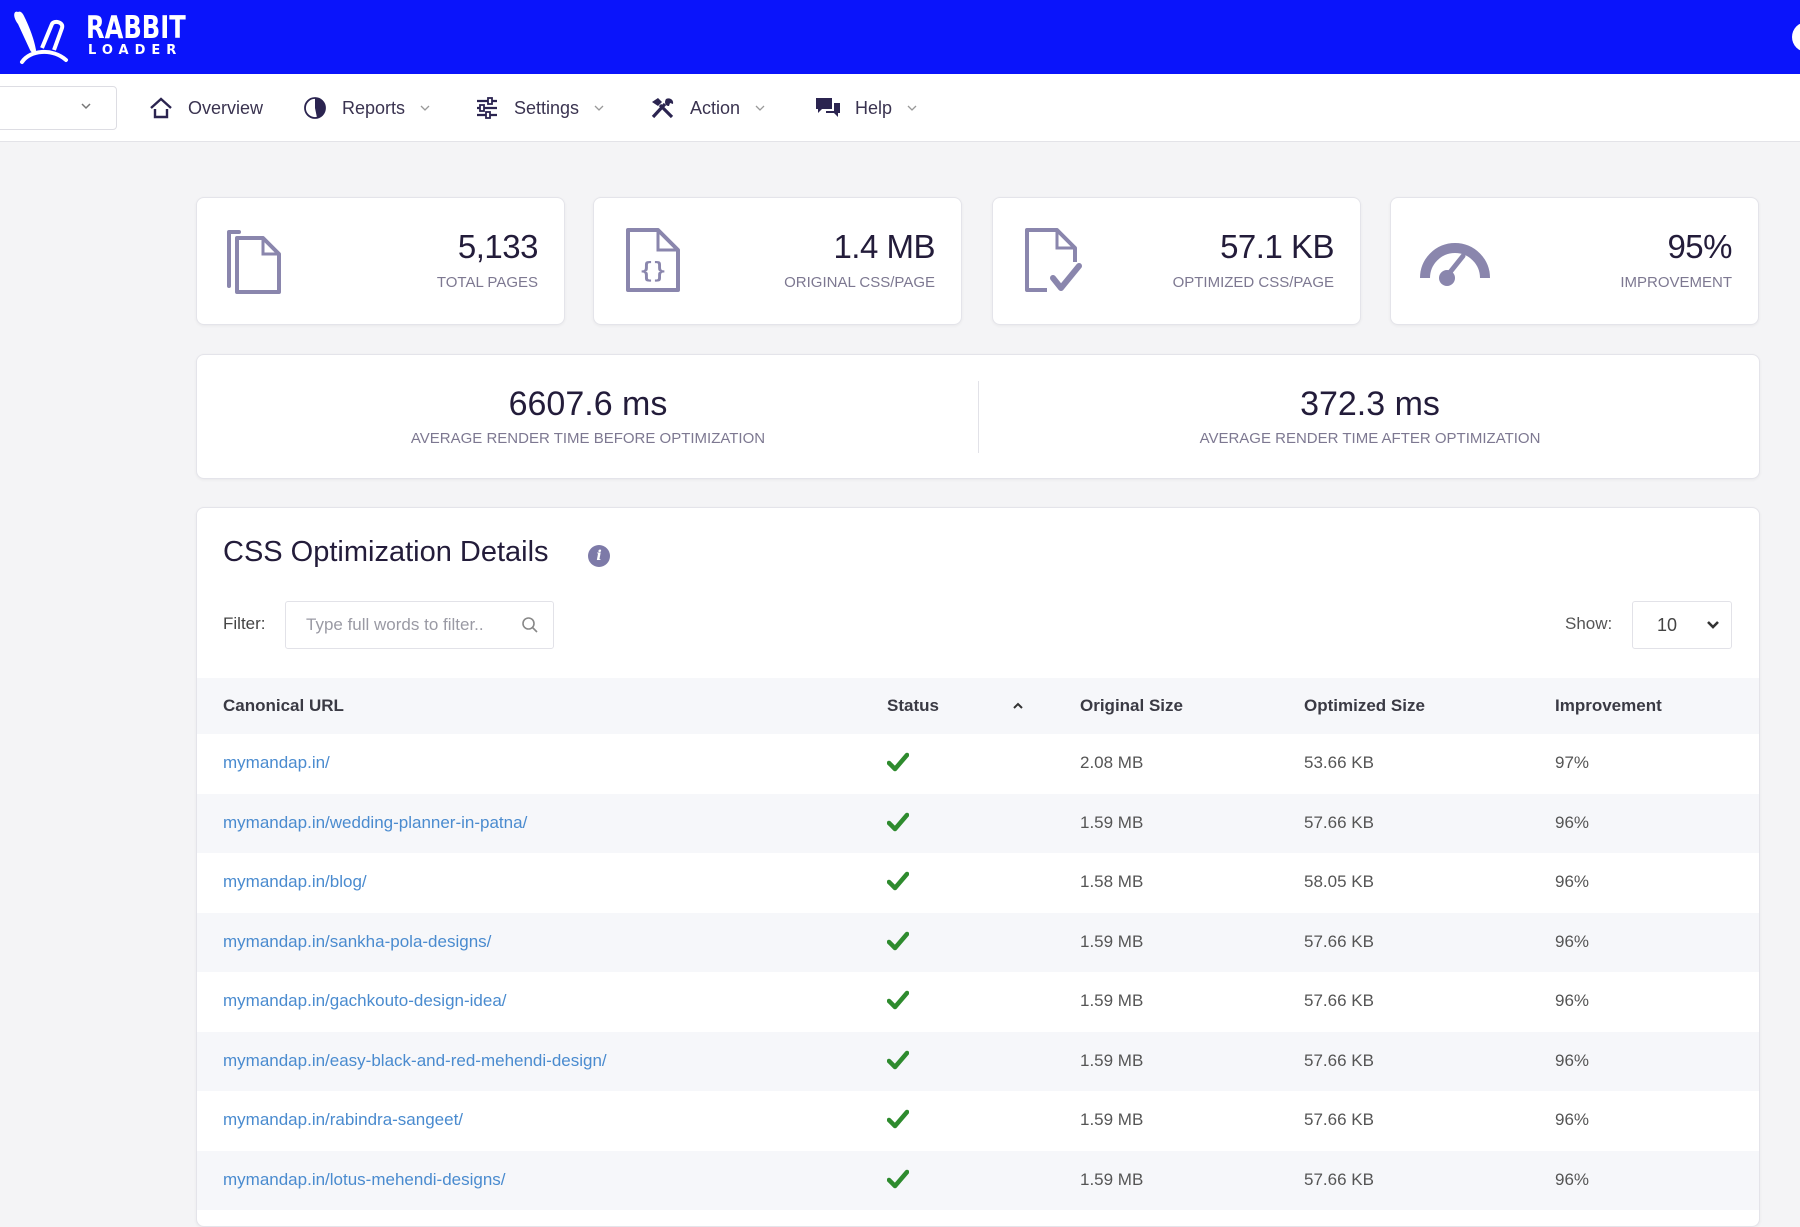 The width and height of the screenshot is (1800, 1227). Describe the element at coordinates (588, 438) in the screenshot. I see `render-before-label: AVERAGE RENDER TIME BEFORE OPTIMIZATION` at that location.